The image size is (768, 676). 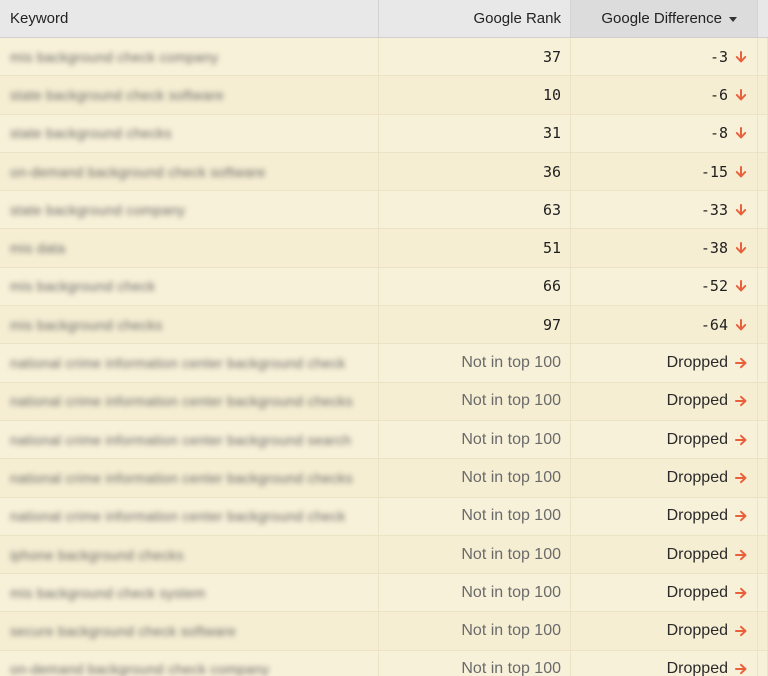 What do you see at coordinates (551, 171) in the screenshot?
I see `google-rank-value: 36` at bounding box center [551, 171].